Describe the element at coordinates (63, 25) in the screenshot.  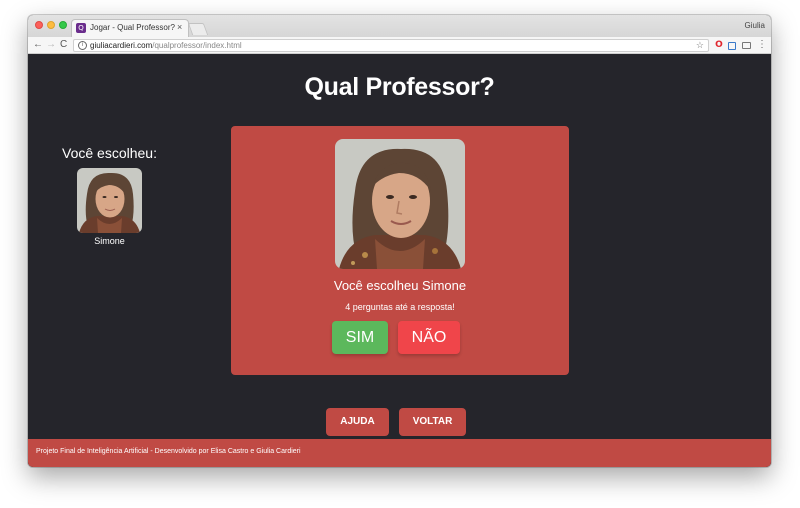
I see `maximize-window-button` at that location.